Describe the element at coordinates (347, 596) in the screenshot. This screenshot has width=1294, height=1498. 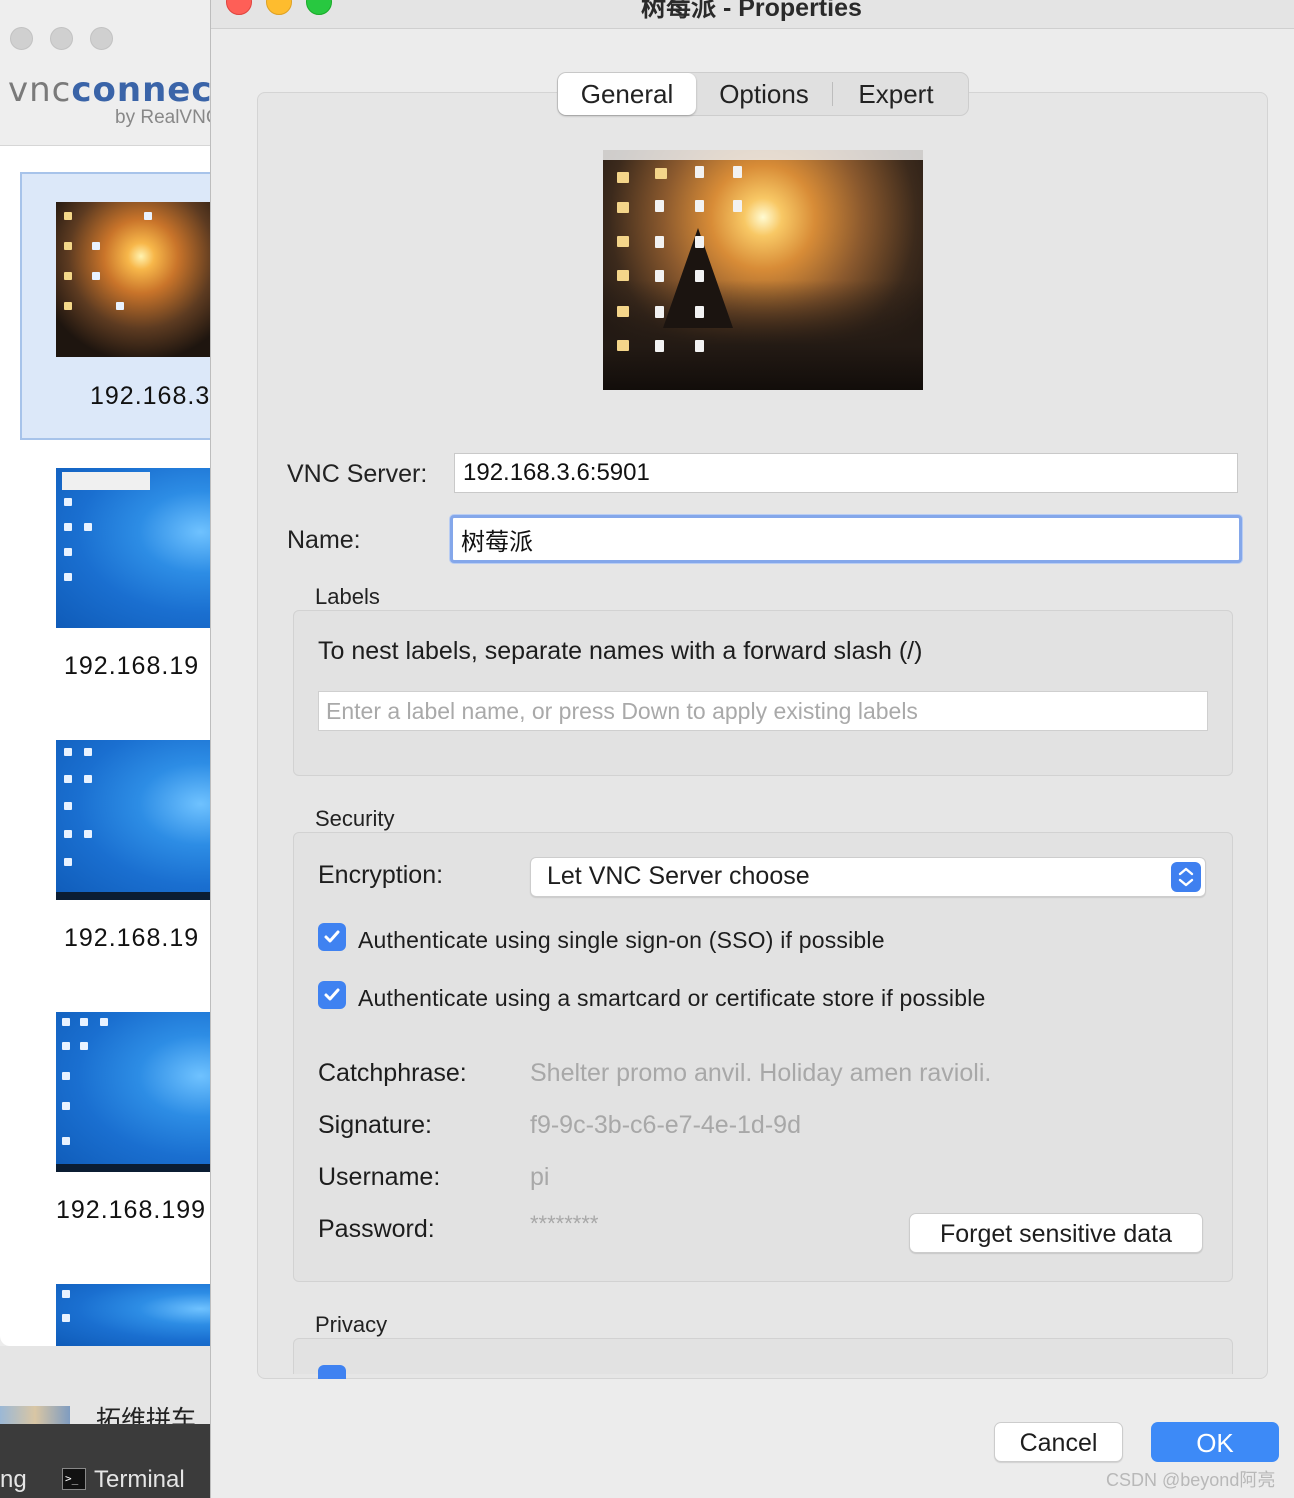
I see `labels-section-title: Labels` at that location.